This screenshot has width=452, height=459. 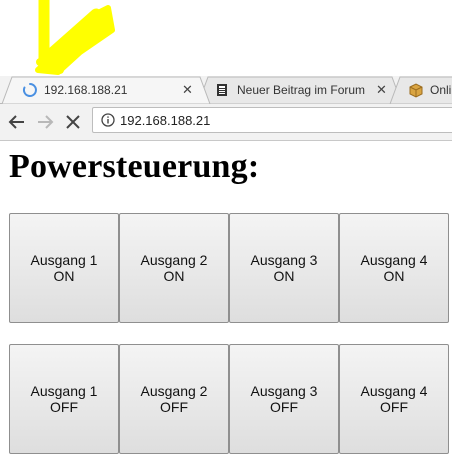 I want to click on url-text: 192.168.188.21, so click(x=165, y=120).